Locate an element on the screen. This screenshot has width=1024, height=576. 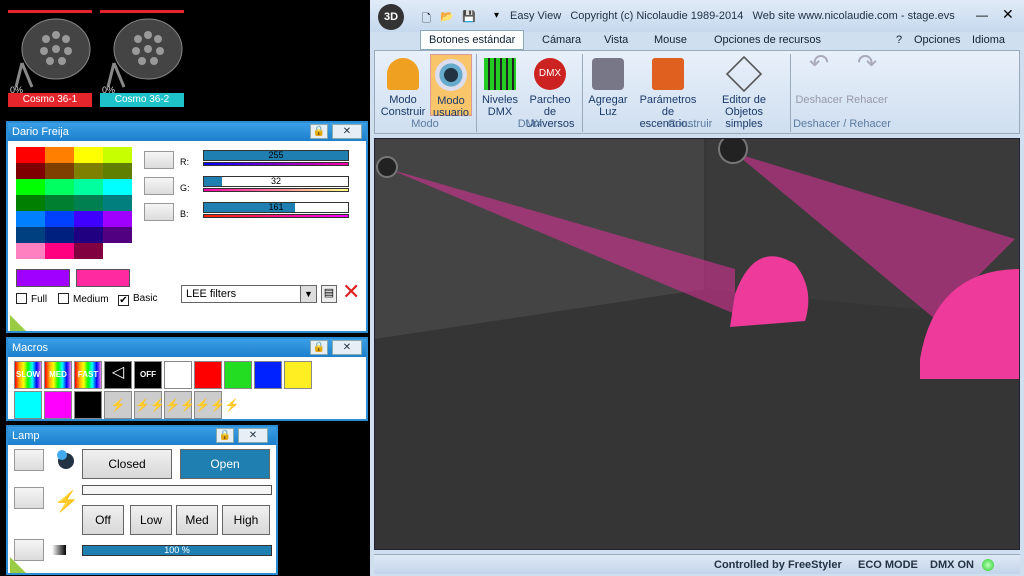
g-button is located at coordinates (159, 186).